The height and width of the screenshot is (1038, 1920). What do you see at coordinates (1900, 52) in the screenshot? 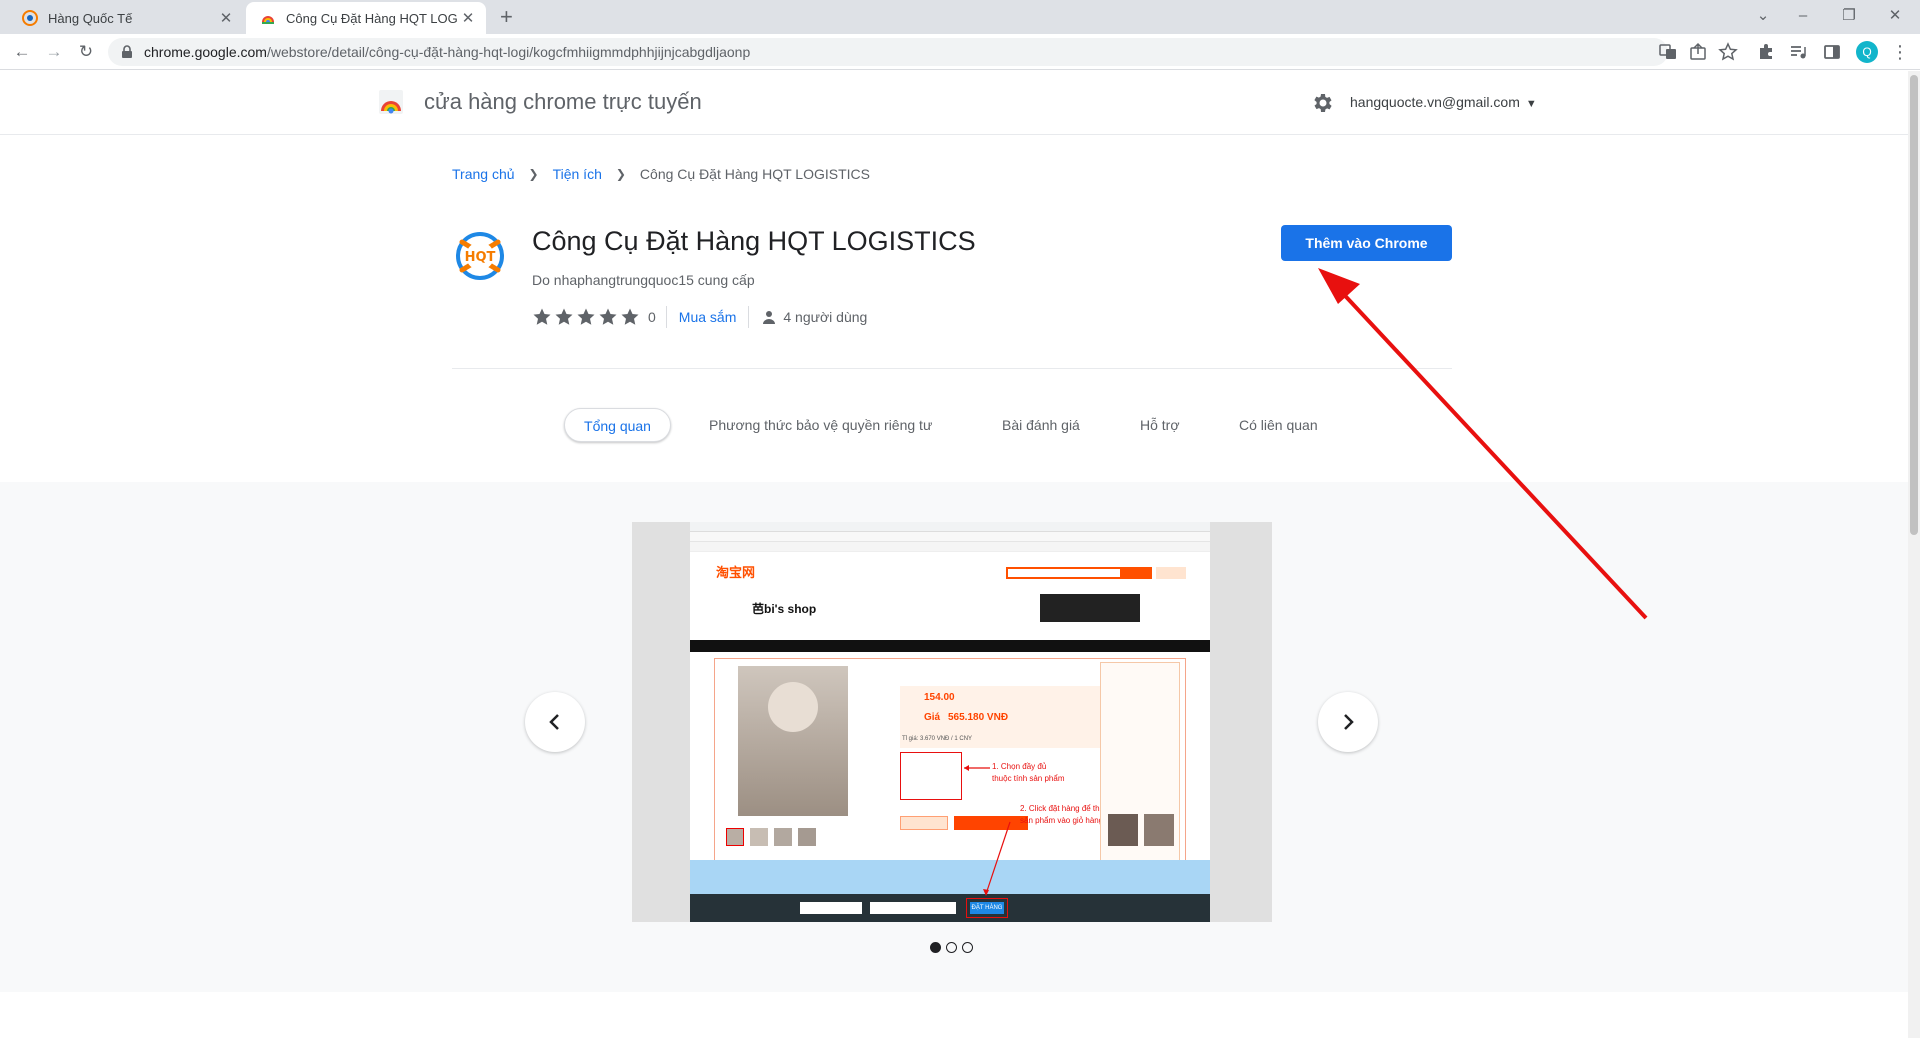
I see `browser-menu-icon: ⋮` at bounding box center [1900, 52].